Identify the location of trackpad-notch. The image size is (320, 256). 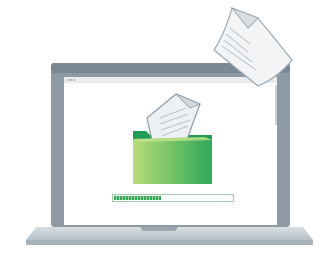
(159, 229).